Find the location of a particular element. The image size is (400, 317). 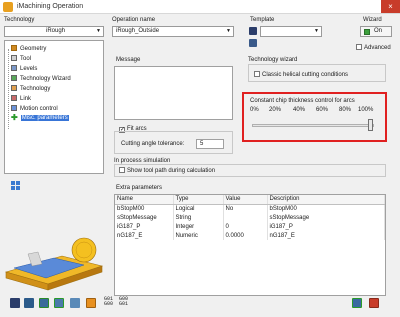

tree-item-label: Technology Wizard is located at coordinates (45, 79).